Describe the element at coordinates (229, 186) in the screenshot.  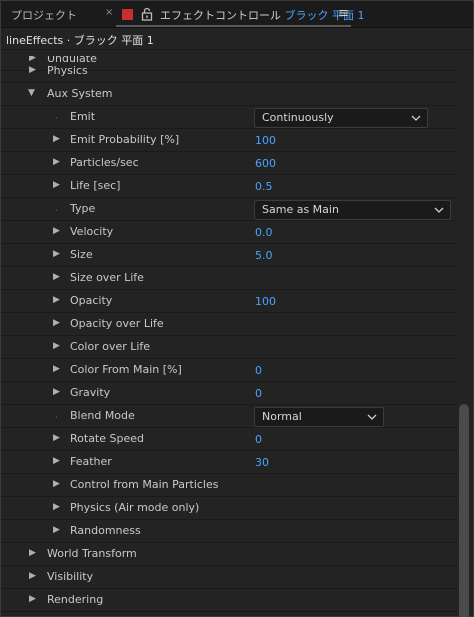
I see `prop-row-life-sec: ▶ Life [sec] 0.5` at that location.